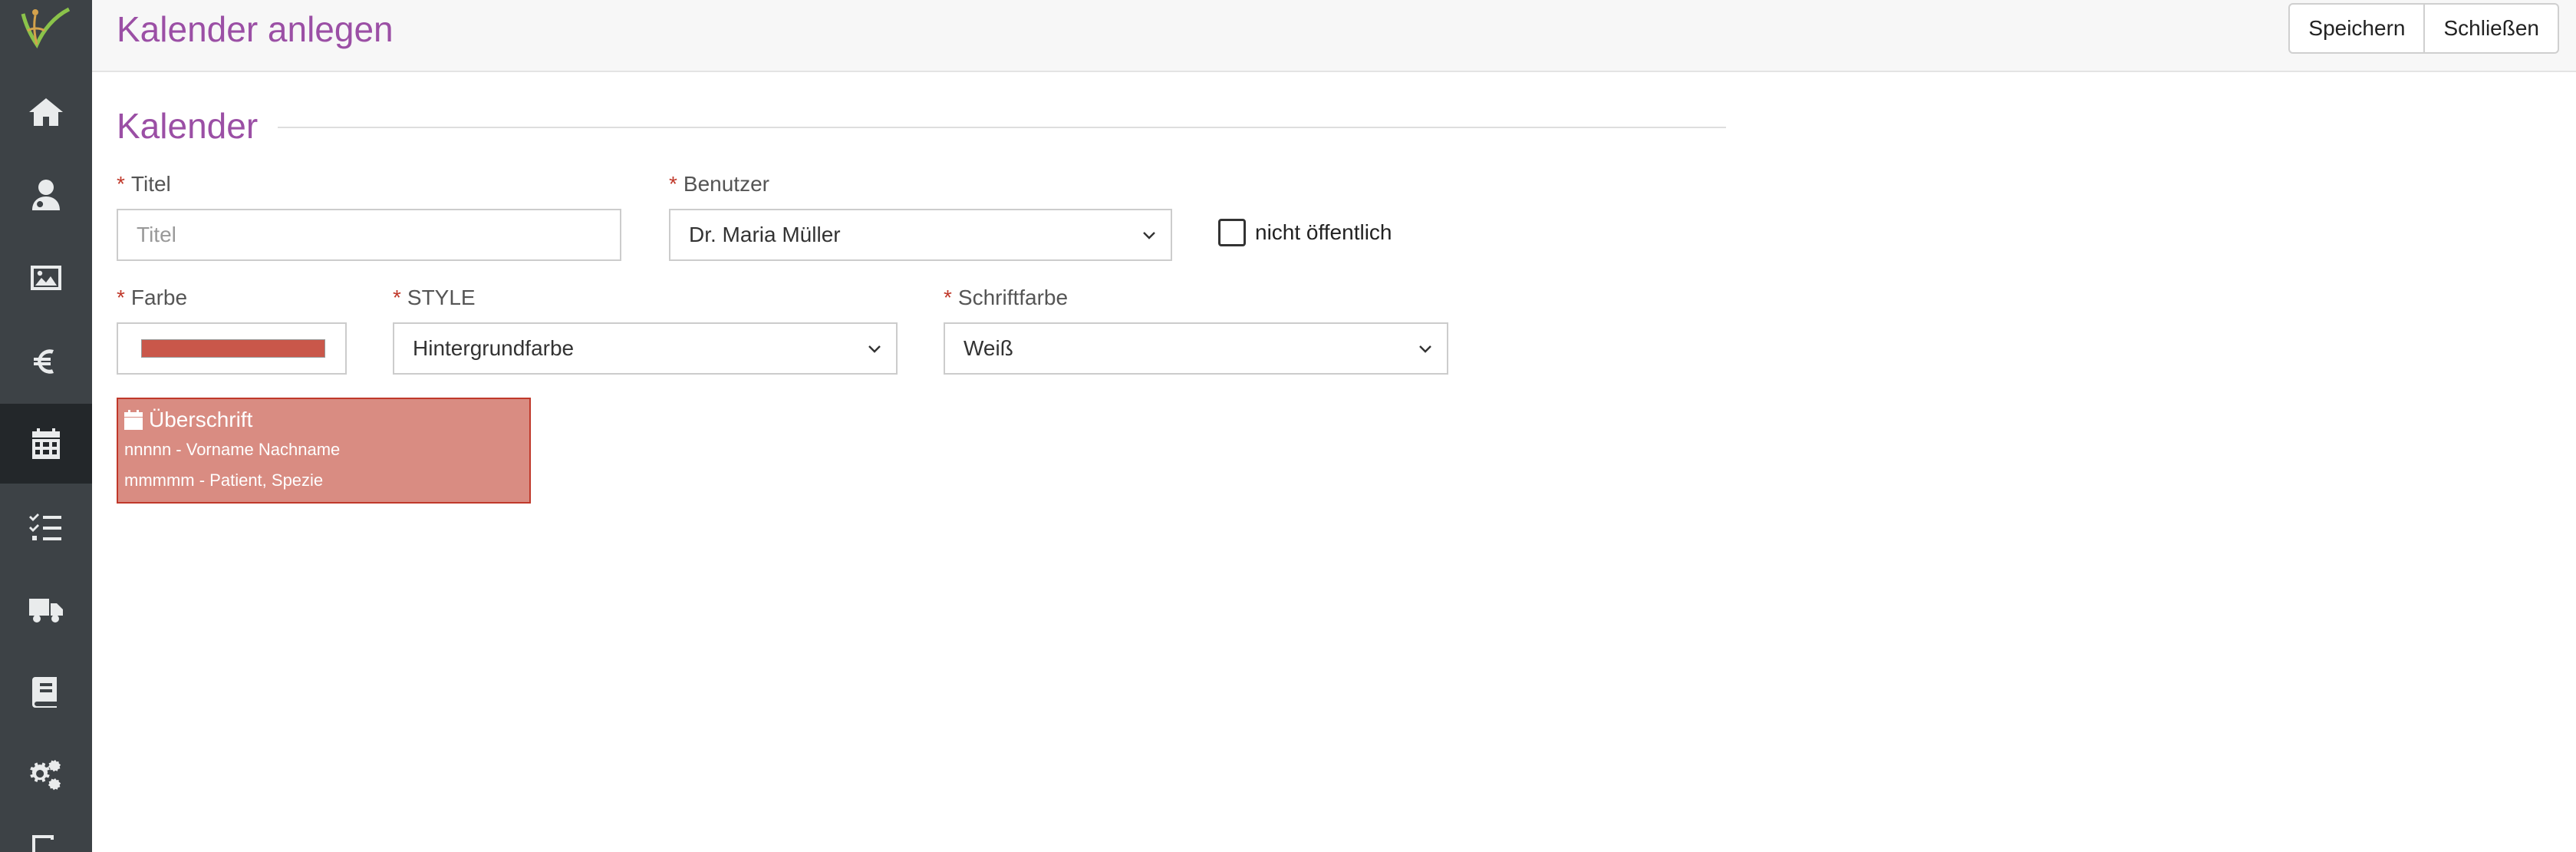 Image resolution: width=2576 pixels, height=852 pixels. What do you see at coordinates (232, 450) in the screenshot?
I see `preview-line-1: nnnnn - Vorname Nachname` at bounding box center [232, 450].